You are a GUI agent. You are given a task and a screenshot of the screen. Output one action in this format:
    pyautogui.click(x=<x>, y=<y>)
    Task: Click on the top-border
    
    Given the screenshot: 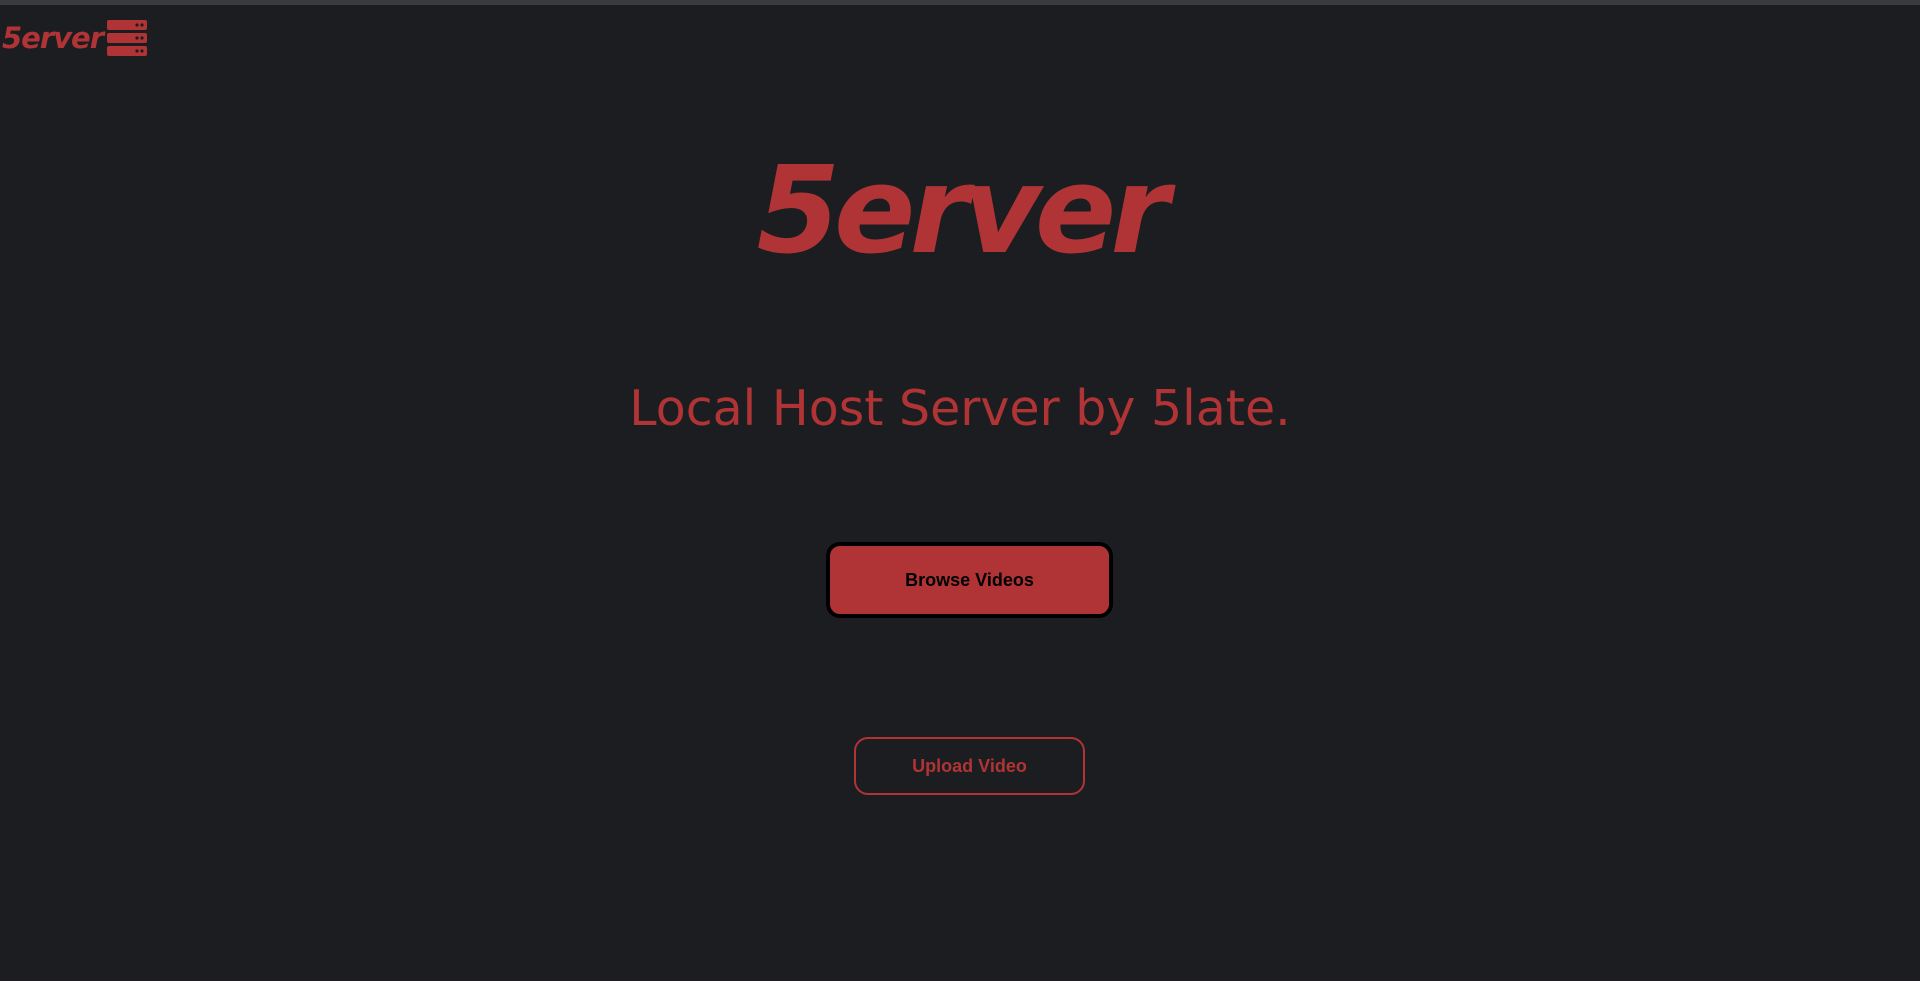 What is the action you would take?
    pyautogui.click(x=960, y=2)
    